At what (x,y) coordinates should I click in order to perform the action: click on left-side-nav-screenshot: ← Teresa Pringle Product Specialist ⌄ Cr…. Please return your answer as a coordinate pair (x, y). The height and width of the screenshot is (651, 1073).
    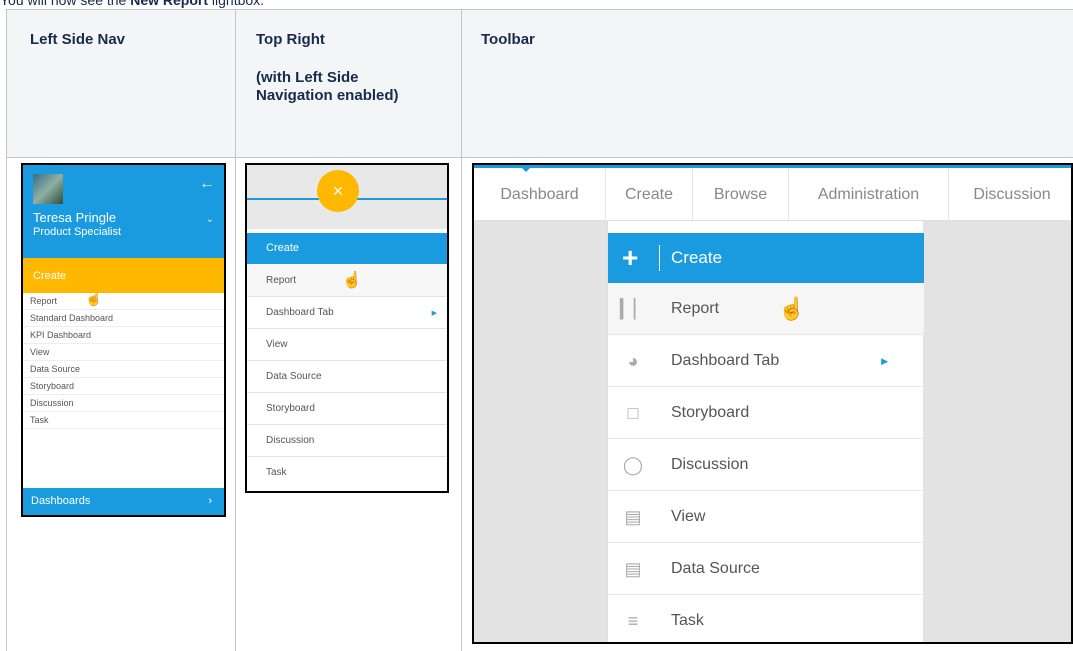
    Looking at the image, I should click on (123, 340).